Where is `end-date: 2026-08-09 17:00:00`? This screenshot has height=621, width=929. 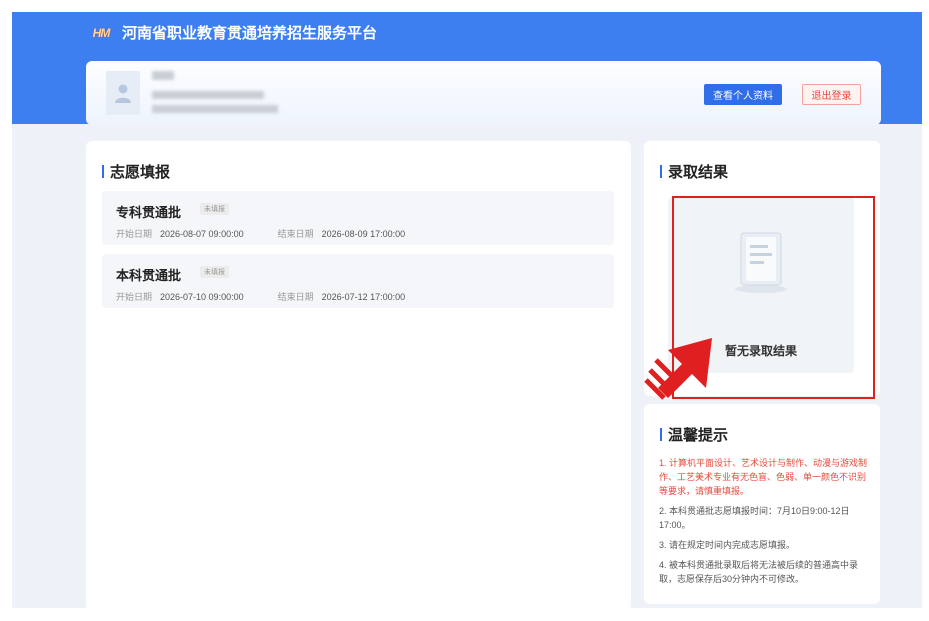
end-date: 2026-08-09 17:00:00 is located at coordinates (363, 234).